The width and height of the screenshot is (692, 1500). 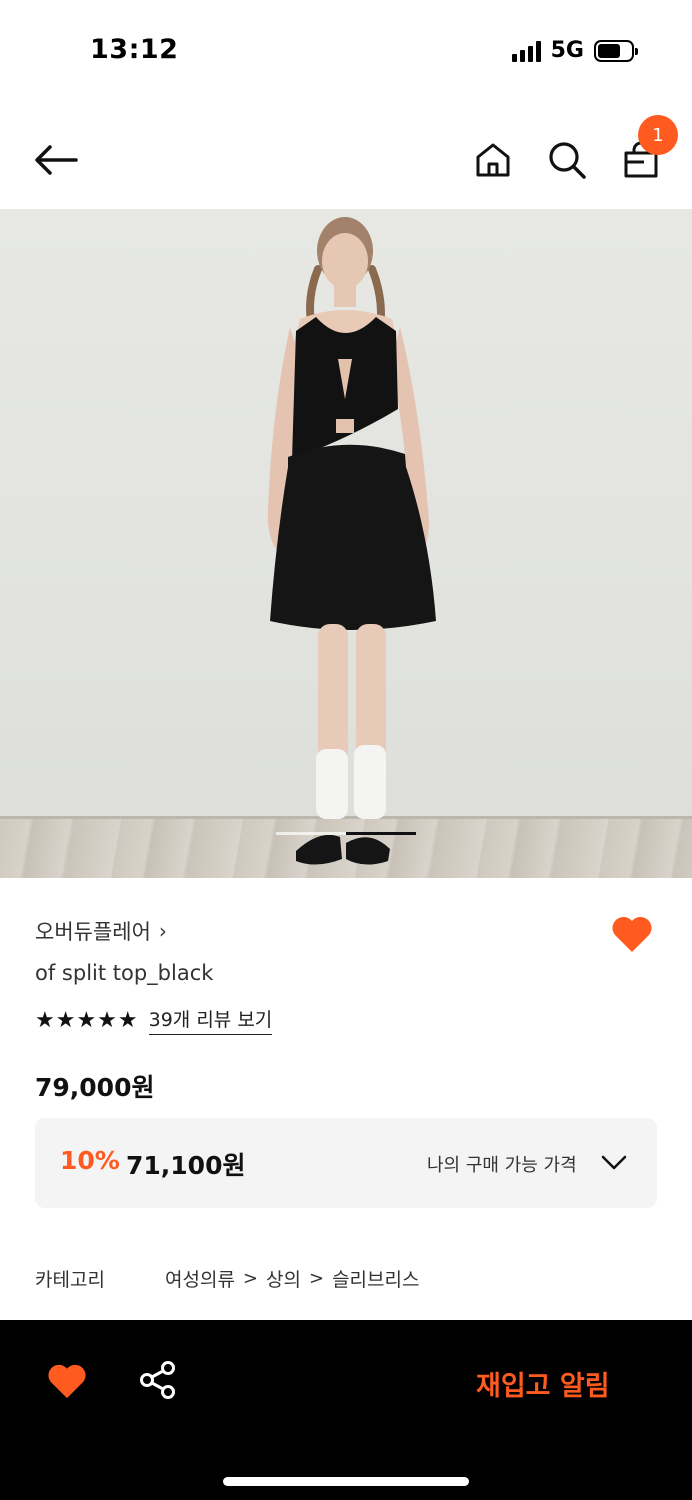 I want to click on brand-link: 오버듀플레어 ›, so click(x=101, y=931).